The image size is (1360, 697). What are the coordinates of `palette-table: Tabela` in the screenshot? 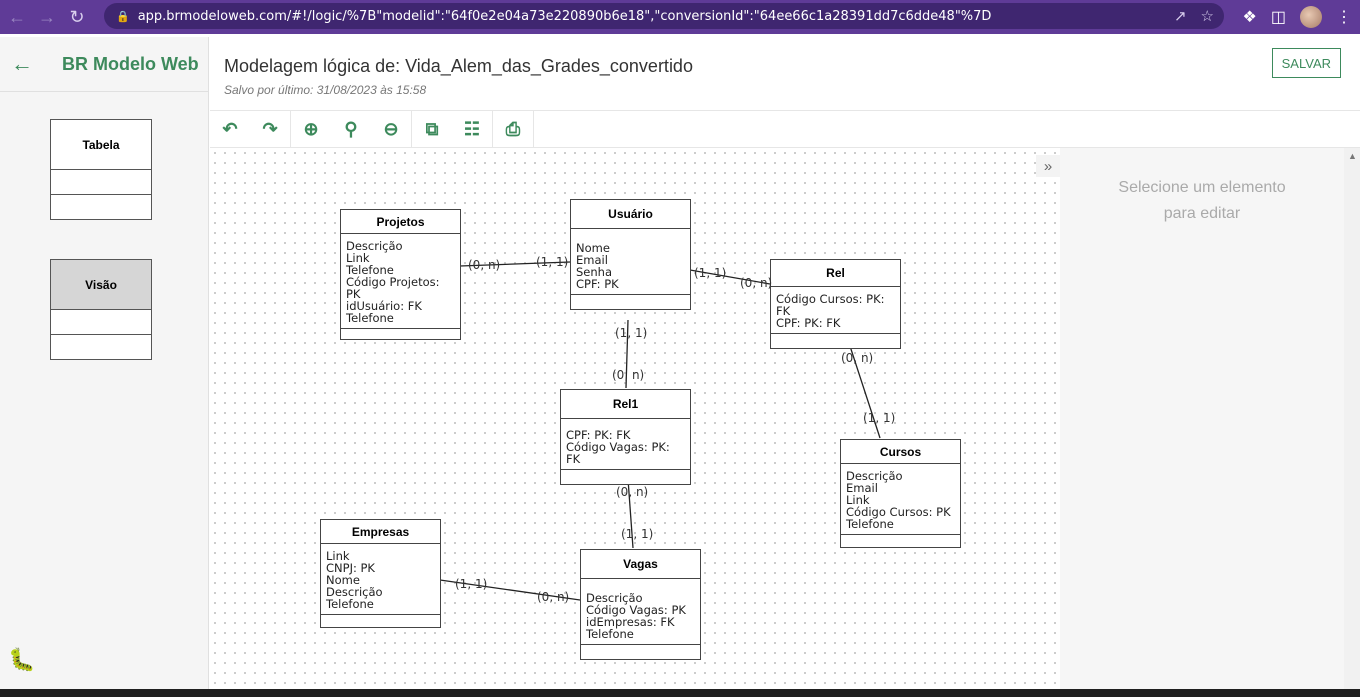 It's located at (101, 169).